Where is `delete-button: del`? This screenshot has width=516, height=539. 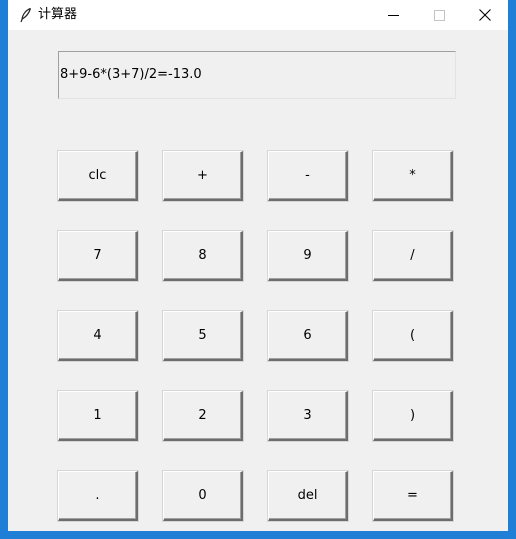
delete-button: del is located at coordinates (308, 496).